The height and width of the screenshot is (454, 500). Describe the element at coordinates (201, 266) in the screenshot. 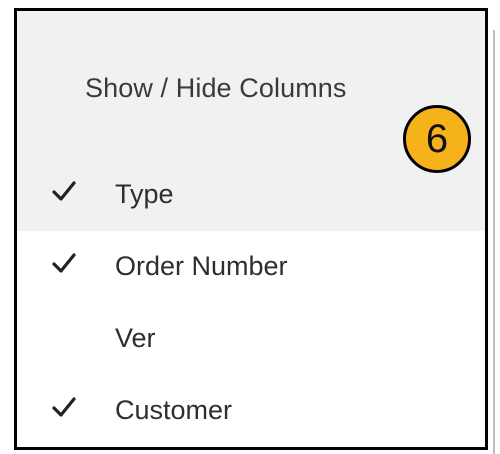

I see `column-label: Order Number` at that location.